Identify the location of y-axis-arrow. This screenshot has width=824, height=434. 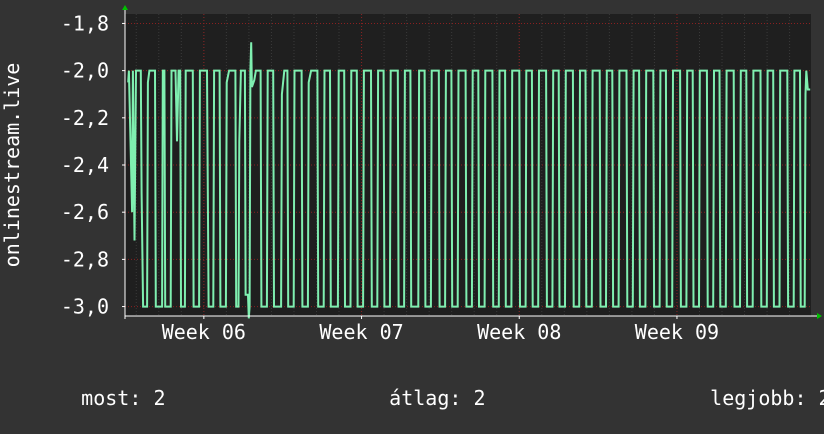
(125, 7).